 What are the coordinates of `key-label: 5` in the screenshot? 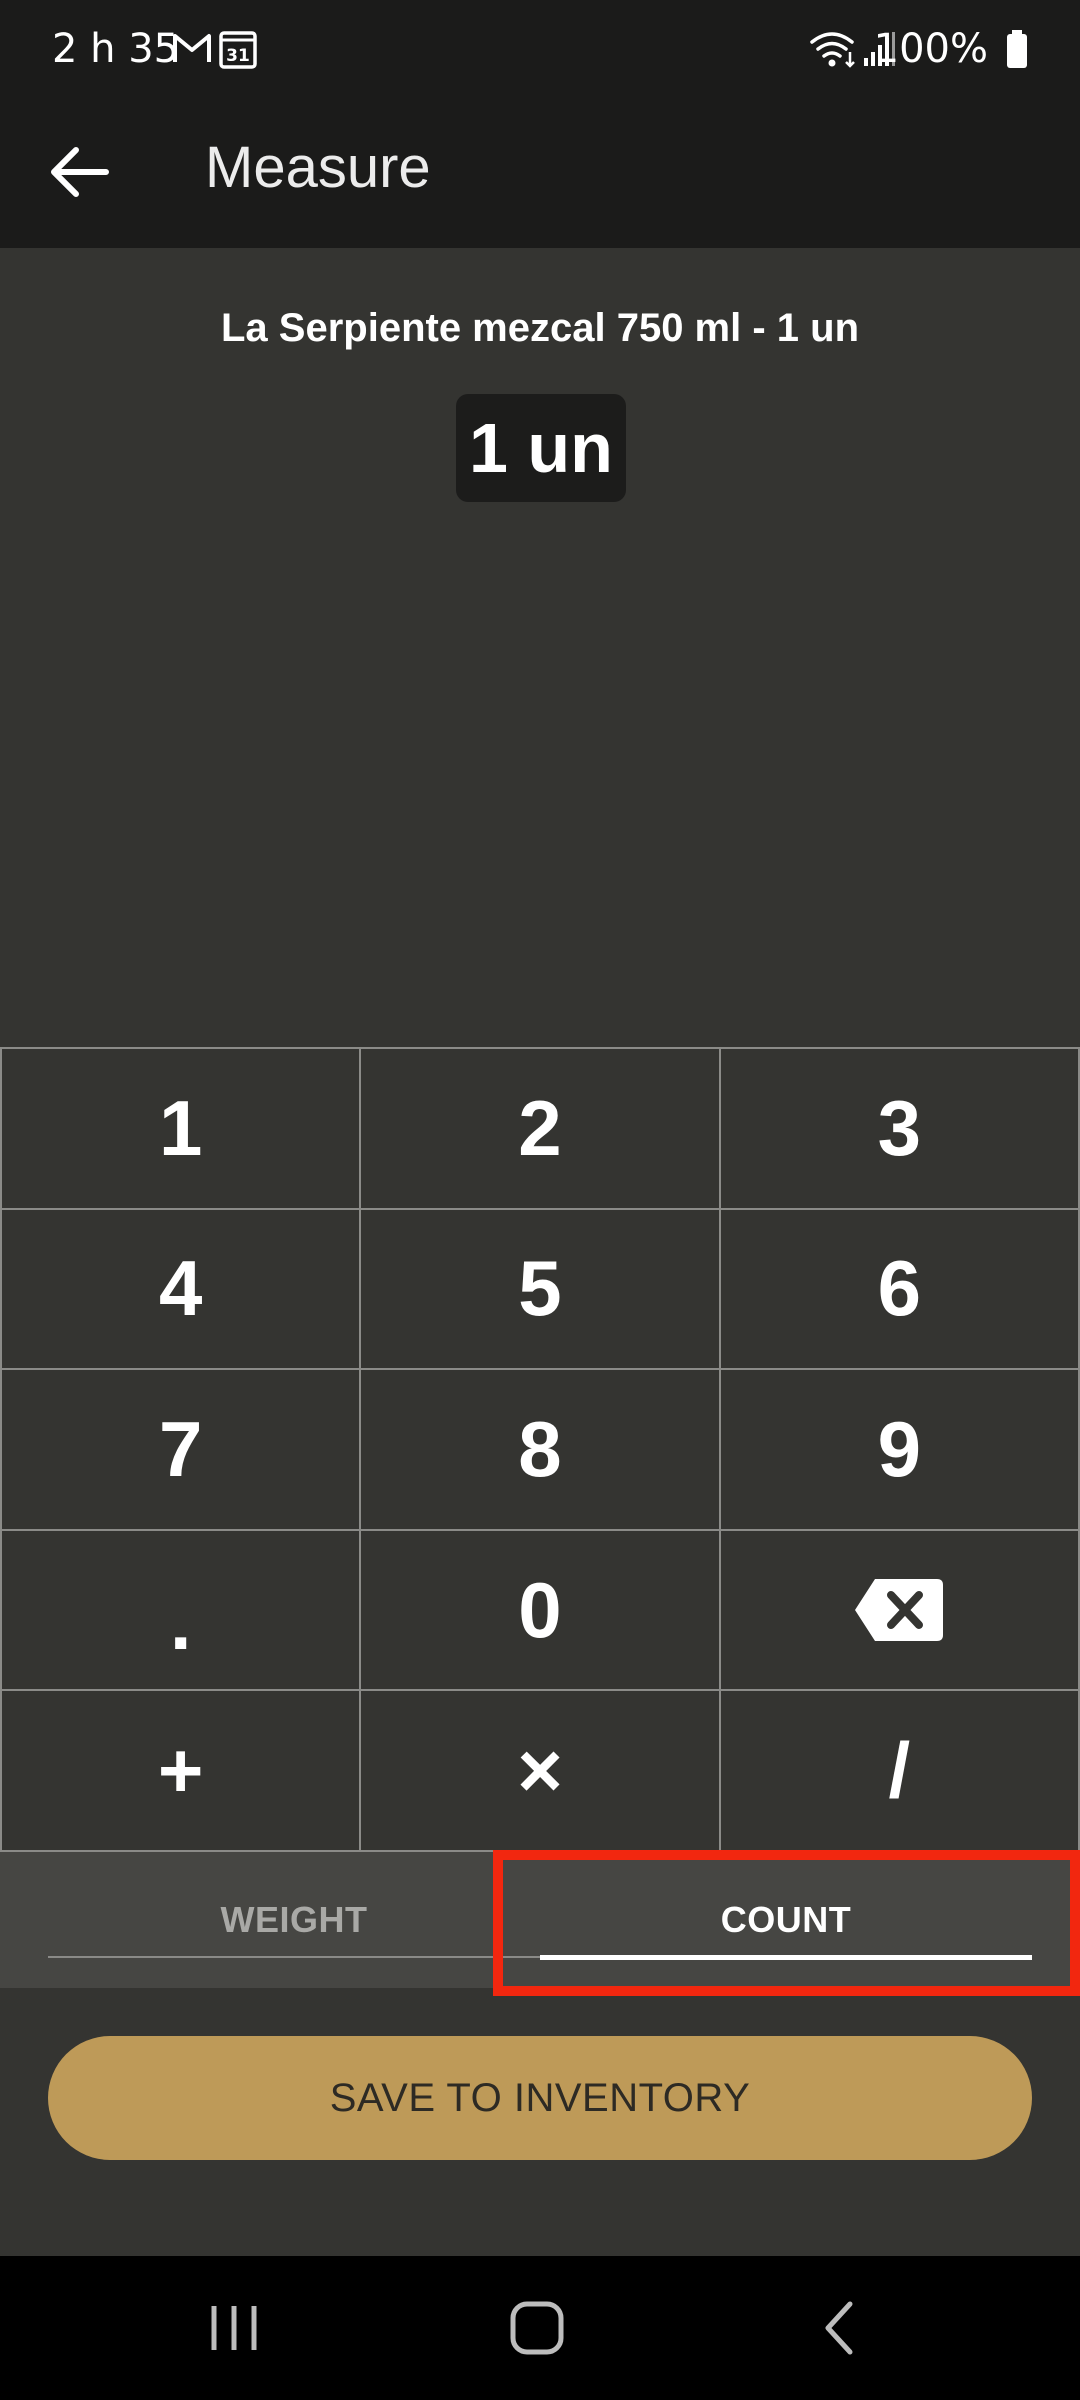 It's located at (540, 1288).